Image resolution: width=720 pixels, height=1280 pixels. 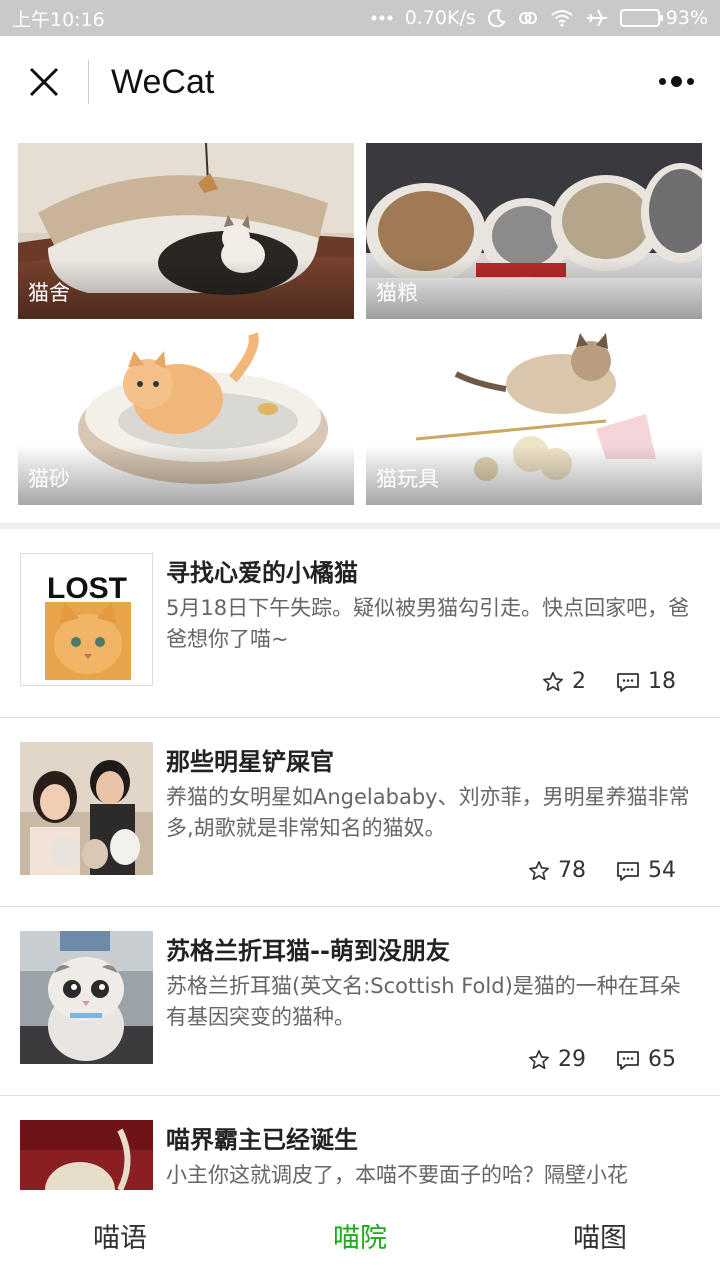 What do you see at coordinates (360, 1143) in the screenshot?
I see `post-item: 喵界霸主已经诞生 小主你这就调皮了，本喵不要面子的哈？隔壁小花` at bounding box center [360, 1143].